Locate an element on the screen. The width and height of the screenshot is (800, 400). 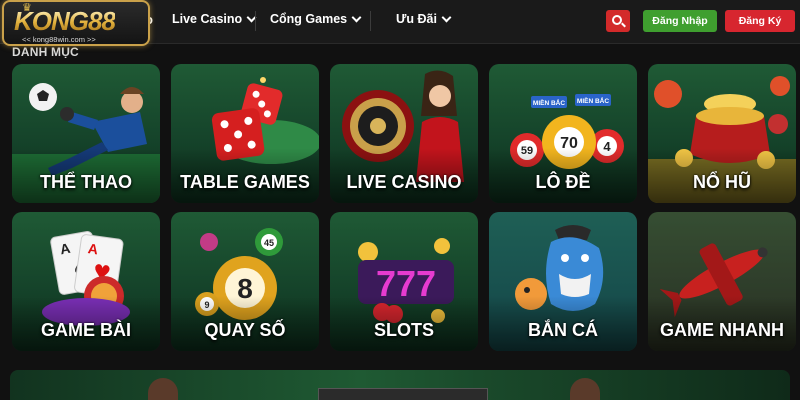
category-tile-table-games: TABLE GAMES is located at coordinates (245, 133).